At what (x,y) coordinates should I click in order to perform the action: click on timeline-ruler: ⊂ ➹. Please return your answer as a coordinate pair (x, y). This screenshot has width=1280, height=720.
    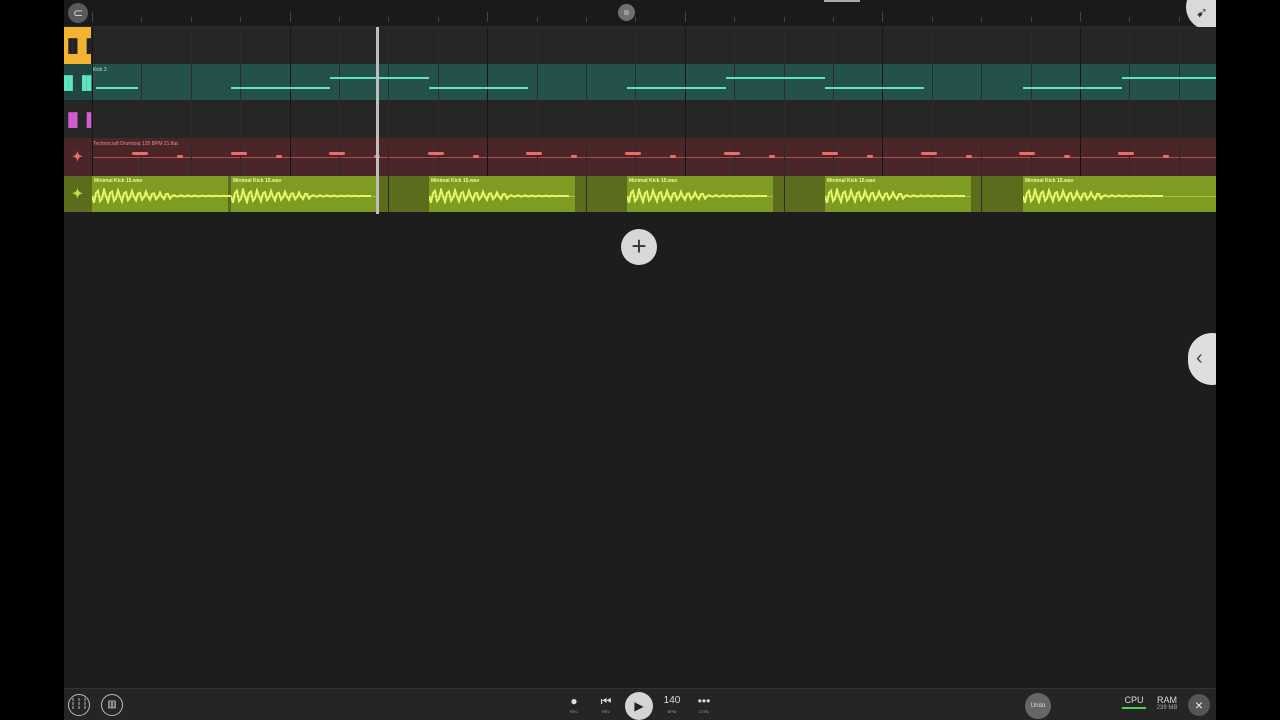
    Looking at the image, I should click on (640, 15).